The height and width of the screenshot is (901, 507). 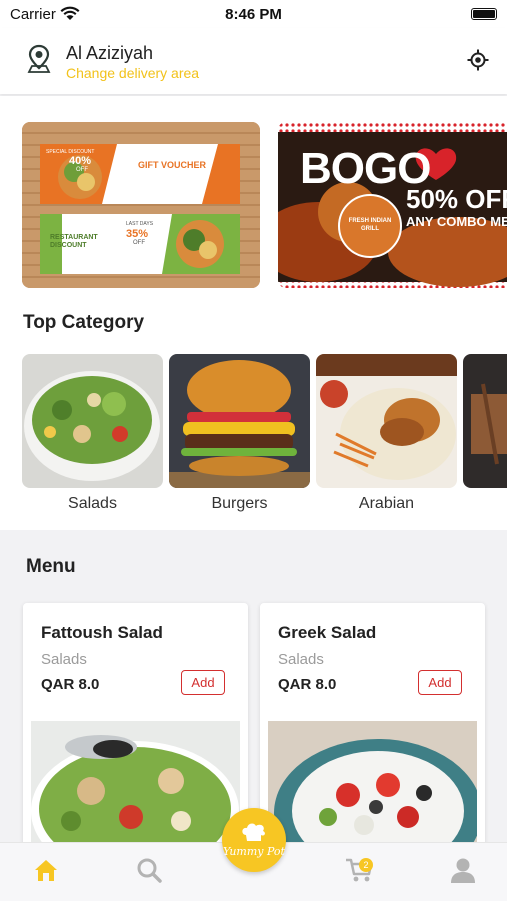 I want to click on bogo-seal-text: FRESH INDIAN GRILL, so click(x=370, y=225).